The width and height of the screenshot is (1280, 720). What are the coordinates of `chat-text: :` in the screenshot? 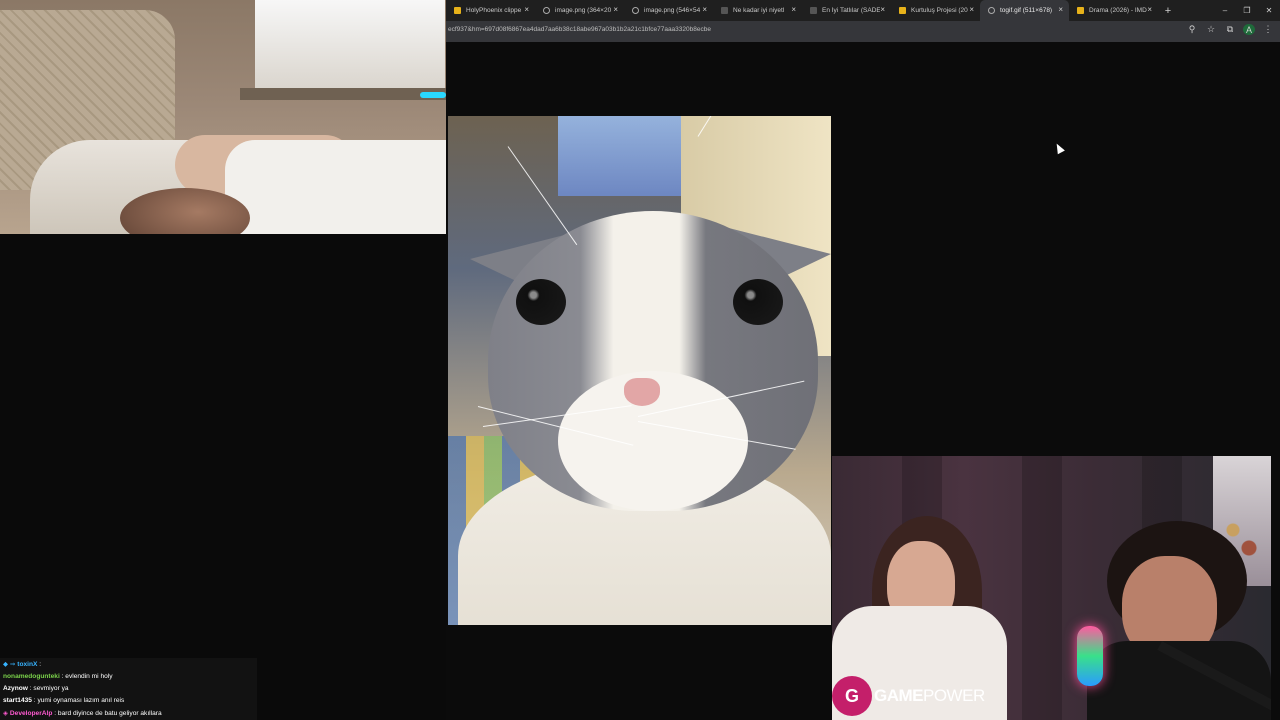 It's located at (39, 664).